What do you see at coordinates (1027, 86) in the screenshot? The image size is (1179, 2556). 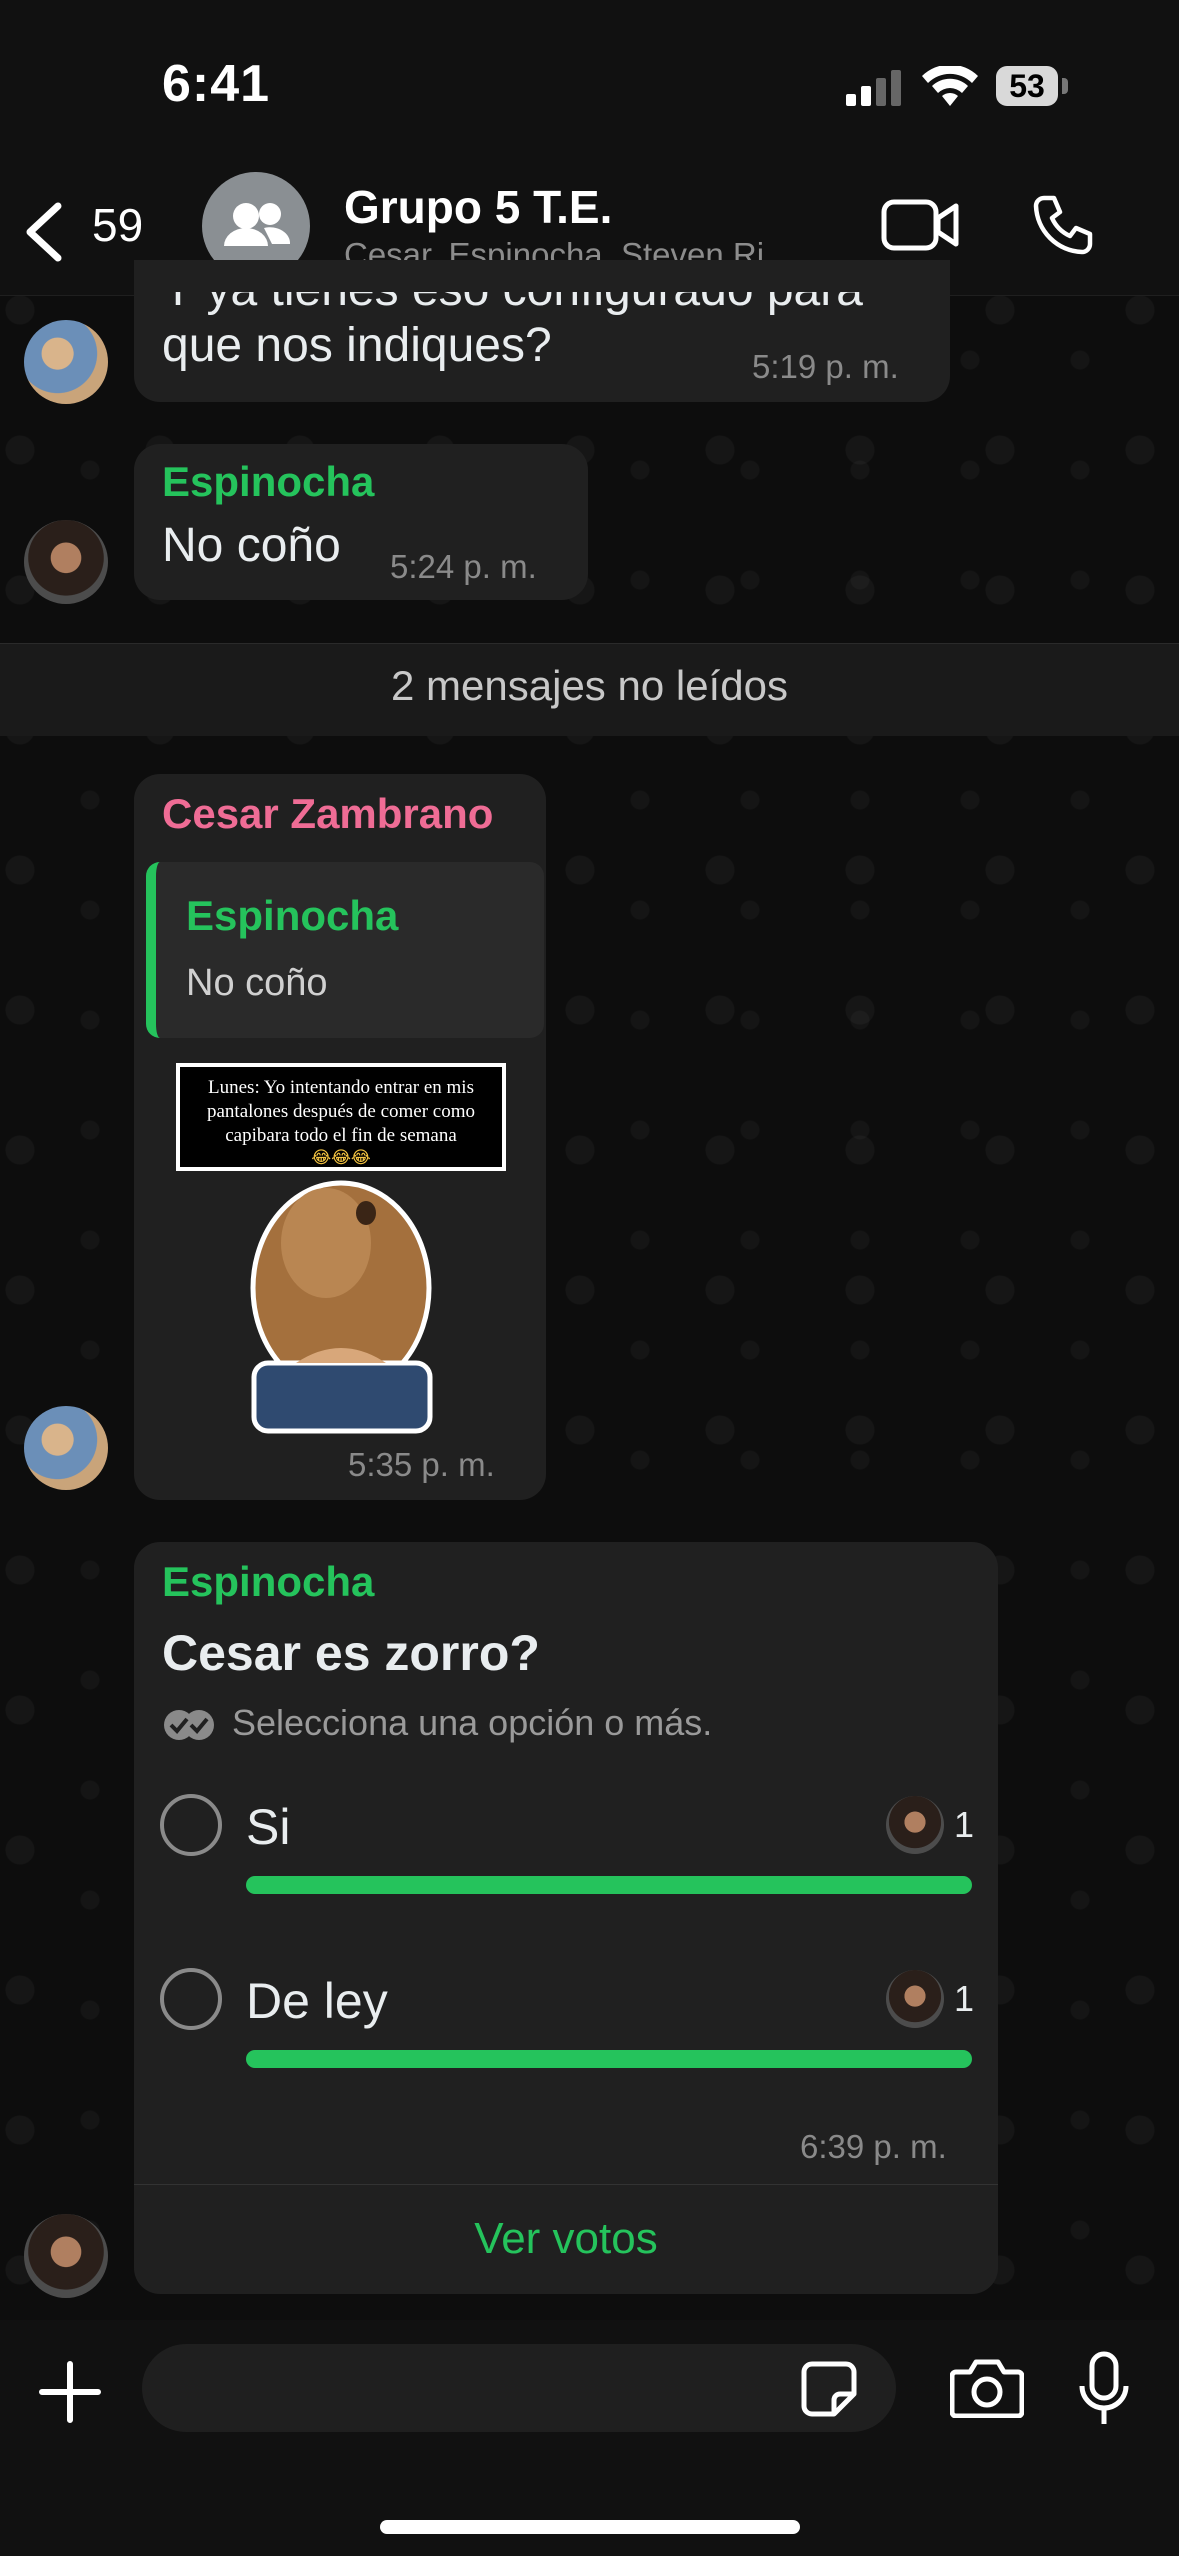 I see `battery-indicator: 53` at bounding box center [1027, 86].